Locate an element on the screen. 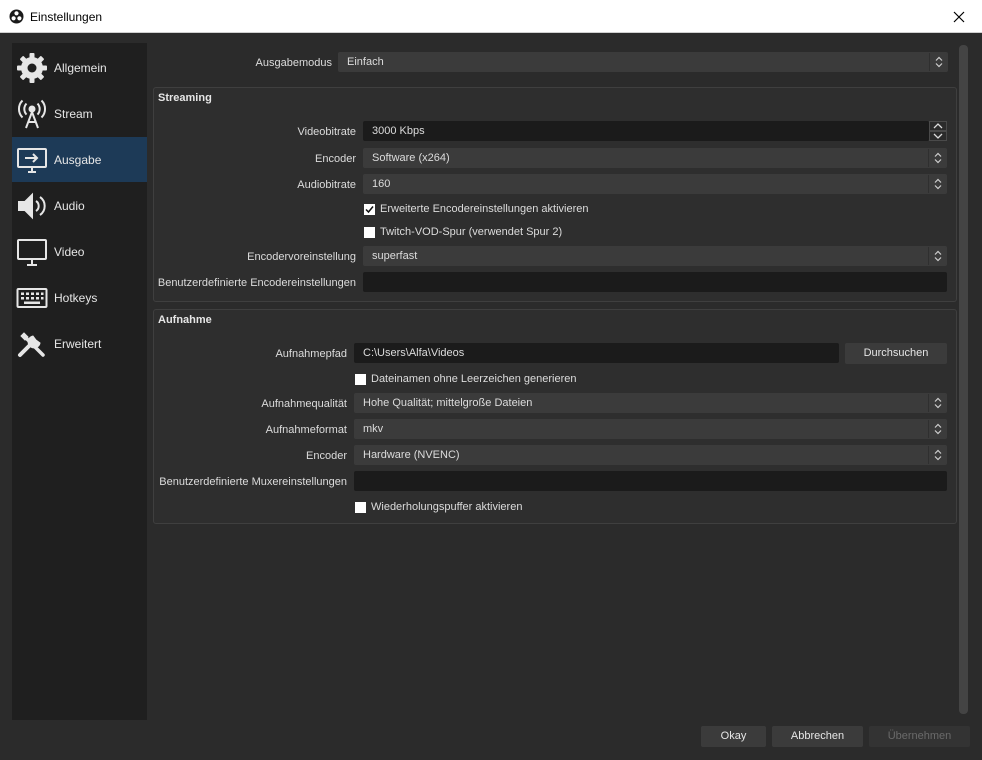 The width and height of the screenshot is (982, 760). keyboard-icon is located at coordinates (32, 298).